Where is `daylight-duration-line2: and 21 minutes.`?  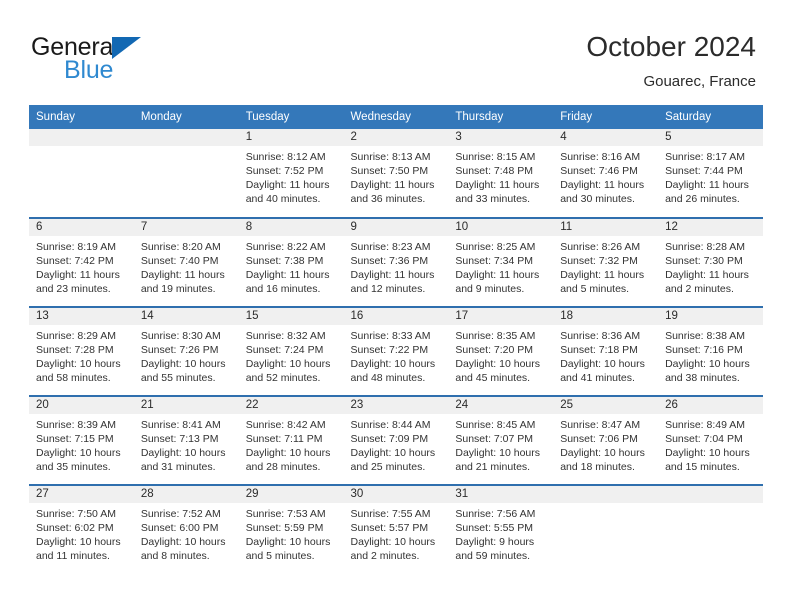 daylight-duration-line2: and 21 minutes. is located at coordinates (493, 467).